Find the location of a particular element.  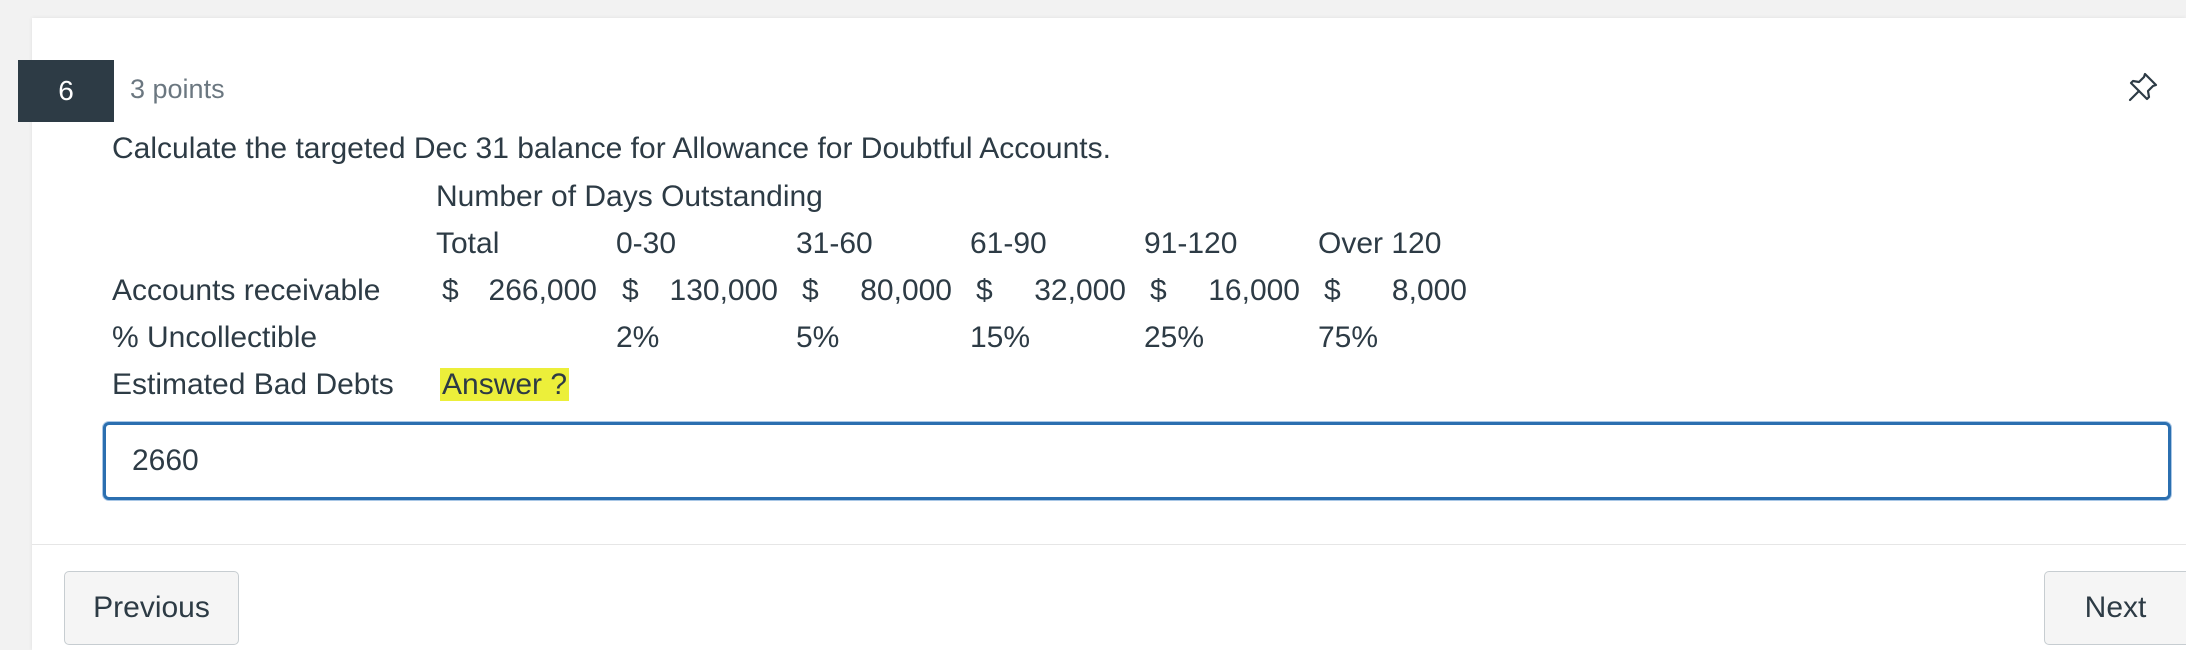

column-header-0-30: 0-30 is located at coordinates (646, 243).